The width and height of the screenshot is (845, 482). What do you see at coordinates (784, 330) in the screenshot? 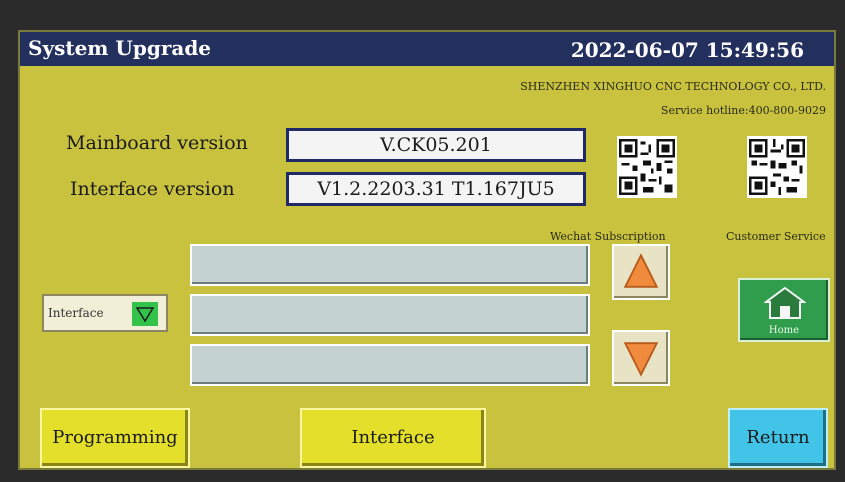
I see `home-button-label: Home` at bounding box center [784, 330].